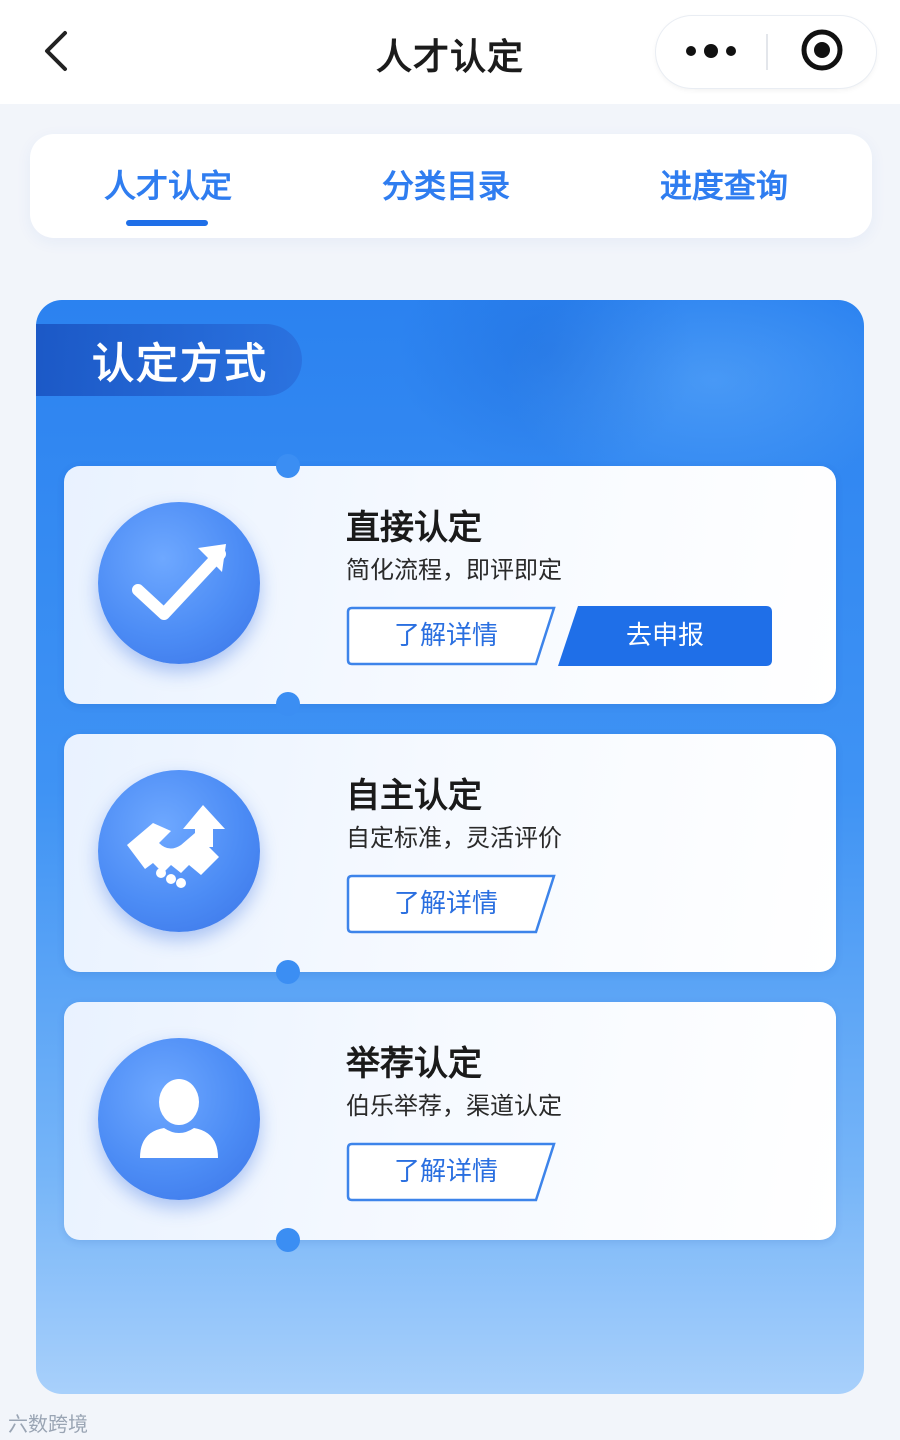 The width and height of the screenshot is (900, 1440). I want to click on active-tab-indicator, so click(167, 223).